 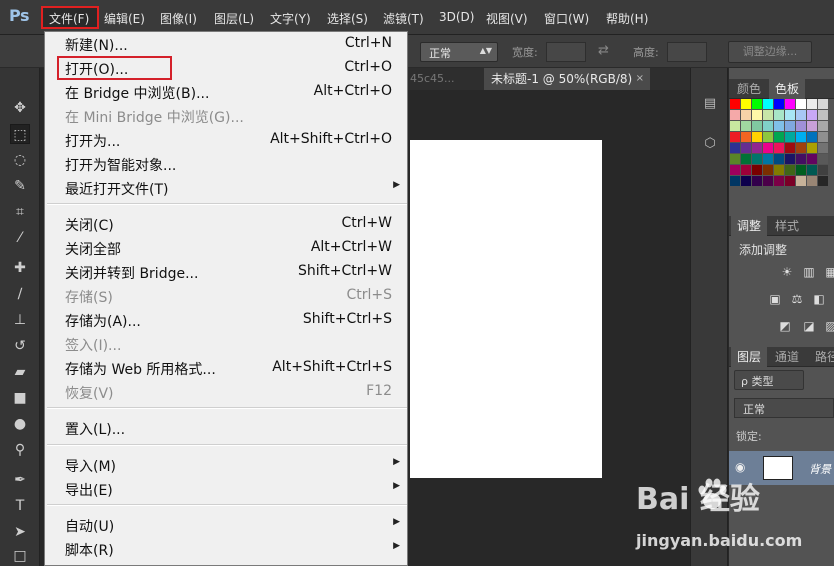 What do you see at coordinates (456, 17) in the screenshot?
I see `menu-3d: 3D(D)` at bounding box center [456, 17].